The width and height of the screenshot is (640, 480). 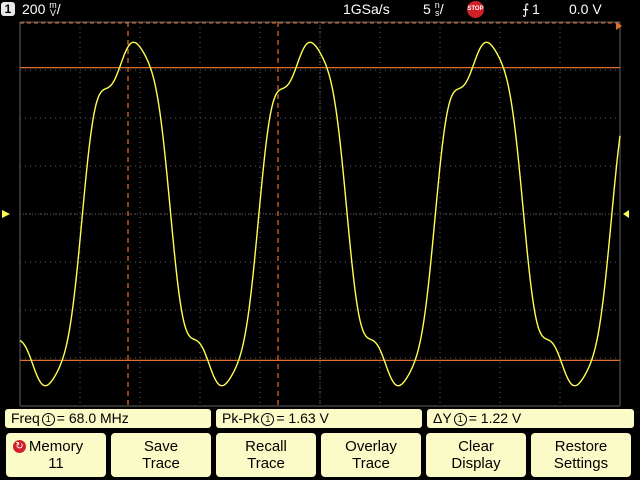 I want to click on measurement-label: ΔY, so click(x=442, y=418).